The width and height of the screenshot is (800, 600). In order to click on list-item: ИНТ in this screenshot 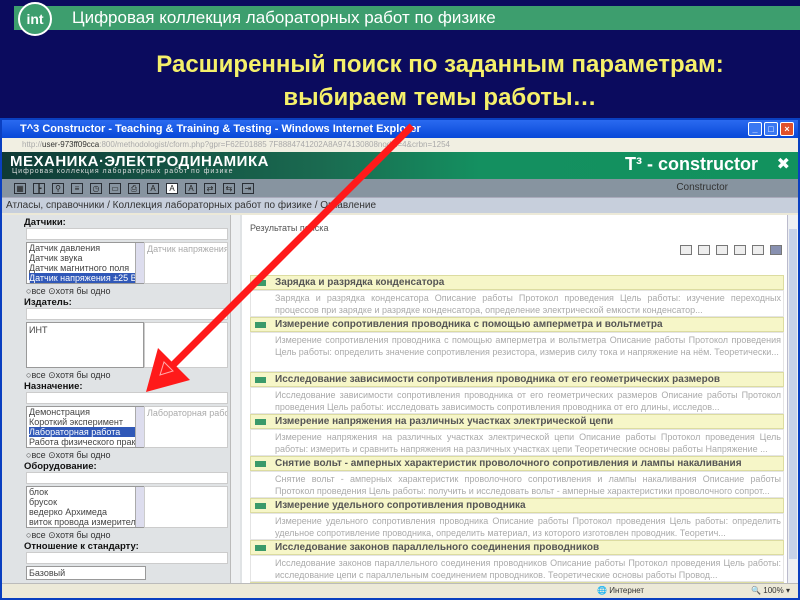, I will do `click(86, 329)`.